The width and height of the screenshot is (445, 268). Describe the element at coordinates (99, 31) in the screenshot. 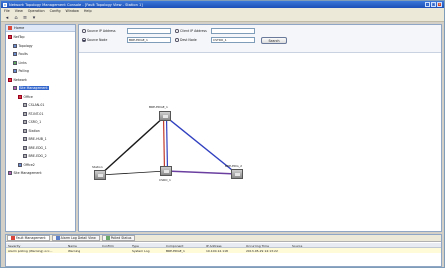

I see `source-ip-option: Source IP Address` at that location.